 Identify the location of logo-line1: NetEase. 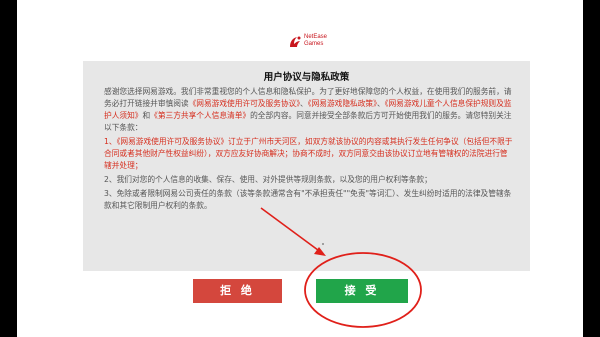
(316, 37).